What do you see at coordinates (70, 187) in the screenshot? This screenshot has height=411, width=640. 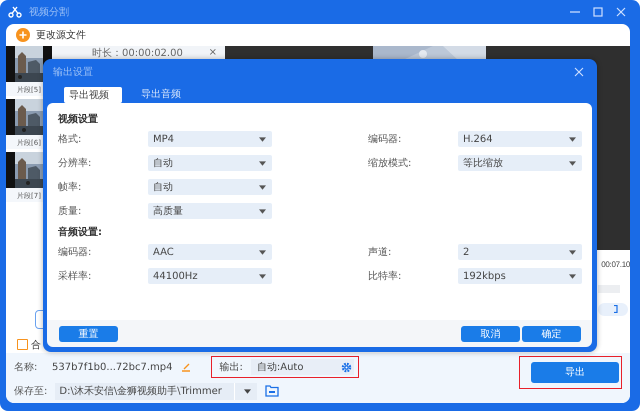 I see `field-label: 帧率:` at bounding box center [70, 187].